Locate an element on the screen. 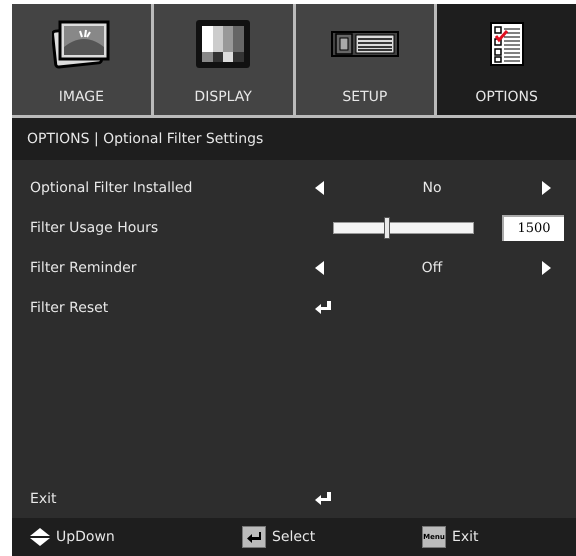 The height and width of the screenshot is (556, 576). hint-label: Select is located at coordinates (294, 537).